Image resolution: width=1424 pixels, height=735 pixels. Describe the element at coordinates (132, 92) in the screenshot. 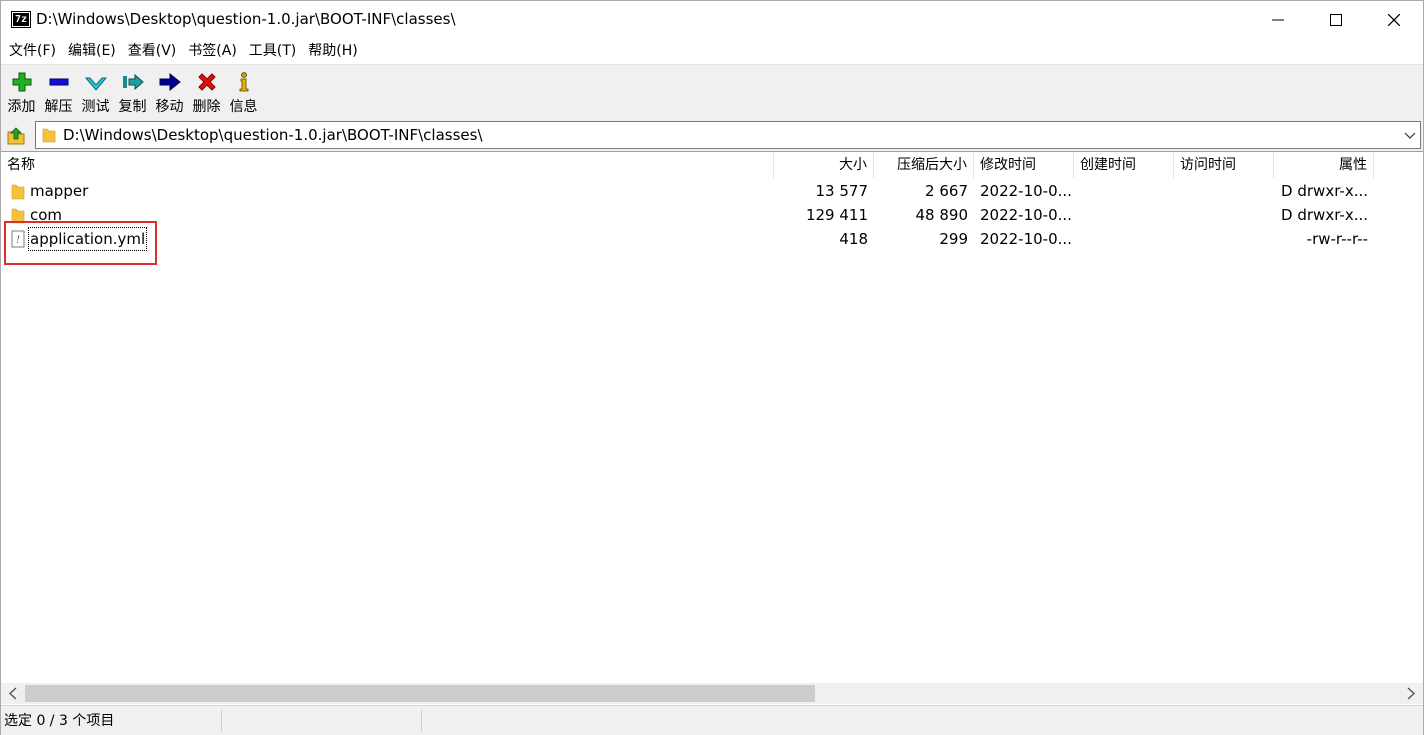

I see `copy-button: 复制` at that location.